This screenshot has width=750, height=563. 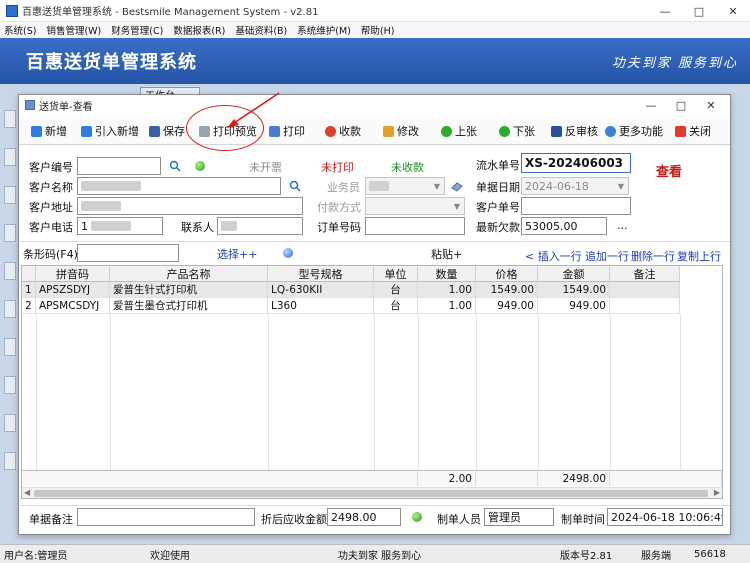 What do you see at coordinates (574, 306) in the screenshot?
I see `table-cell-amount: 949.00` at bounding box center [574, 306].